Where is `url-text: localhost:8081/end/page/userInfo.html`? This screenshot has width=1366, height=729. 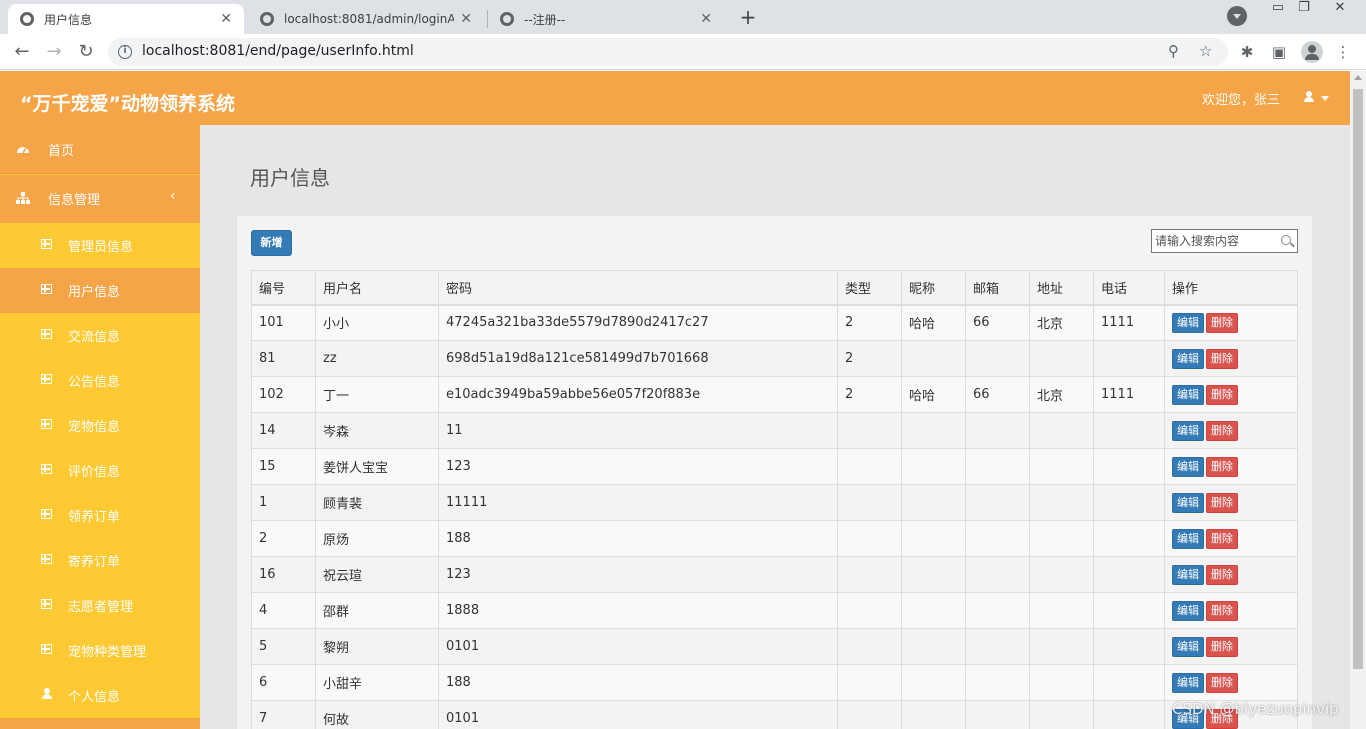 url-text: localhost:8081/end/page/userInfo.html is located at coordinates (278, 51).